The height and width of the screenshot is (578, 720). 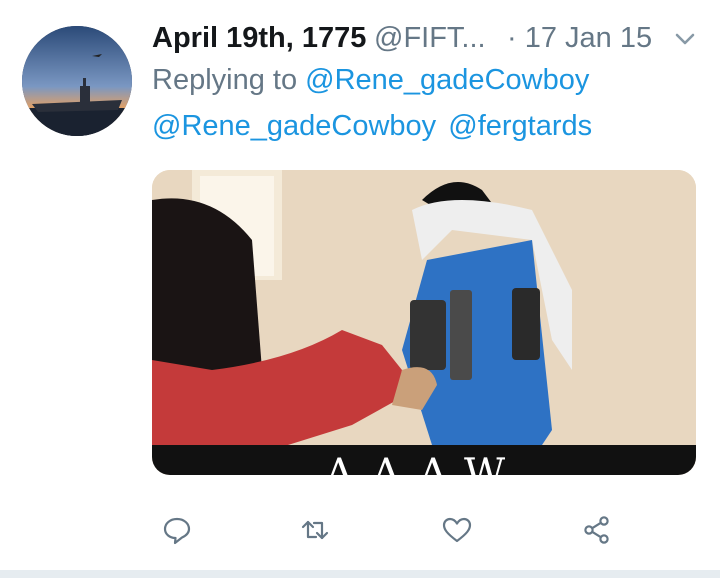 I want to click on chevron-down-icon, so click(x=685, y=39).